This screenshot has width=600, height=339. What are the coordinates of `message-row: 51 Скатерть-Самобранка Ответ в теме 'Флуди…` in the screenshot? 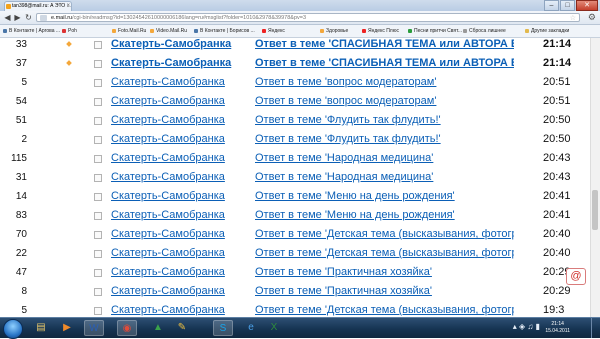 It's located at (295, 120).